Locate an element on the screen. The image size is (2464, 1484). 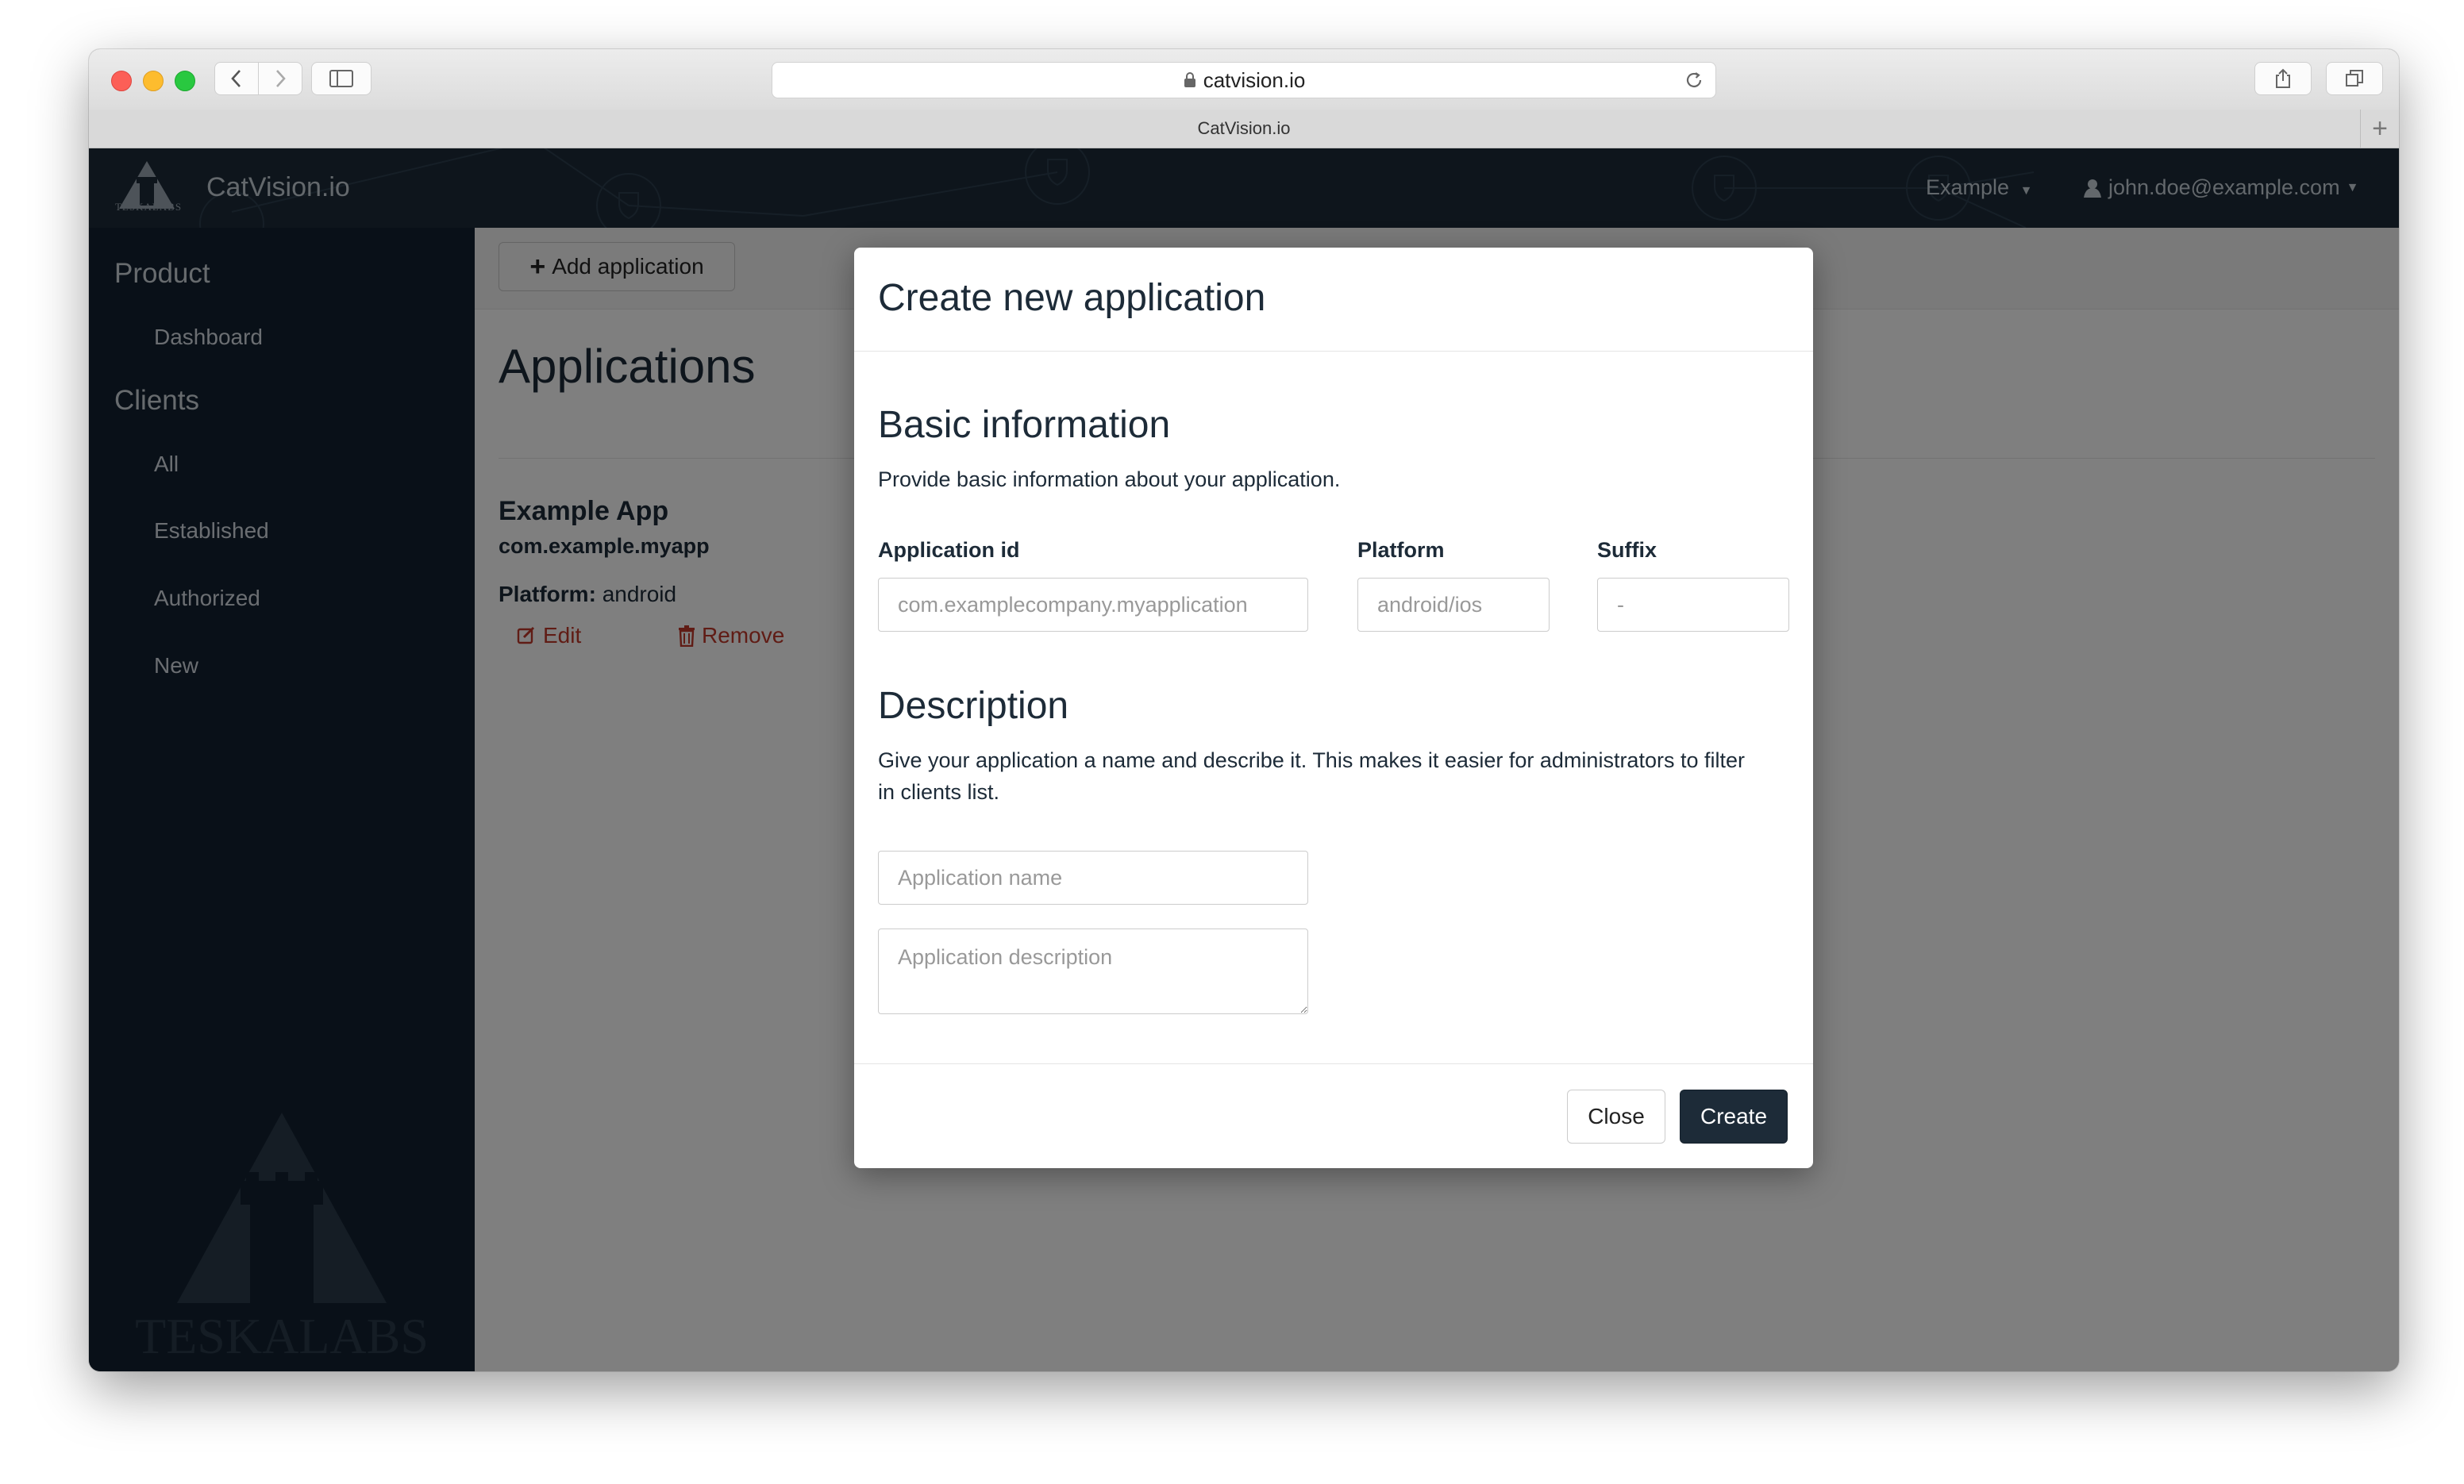
close-button: Close is located at coordinates (1616, 1117).